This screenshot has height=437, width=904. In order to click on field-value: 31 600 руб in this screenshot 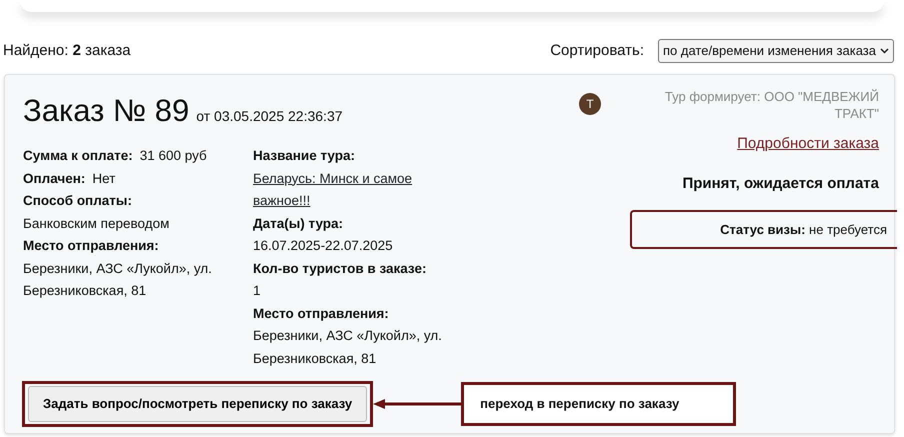, I will do `click(173, 156)`.